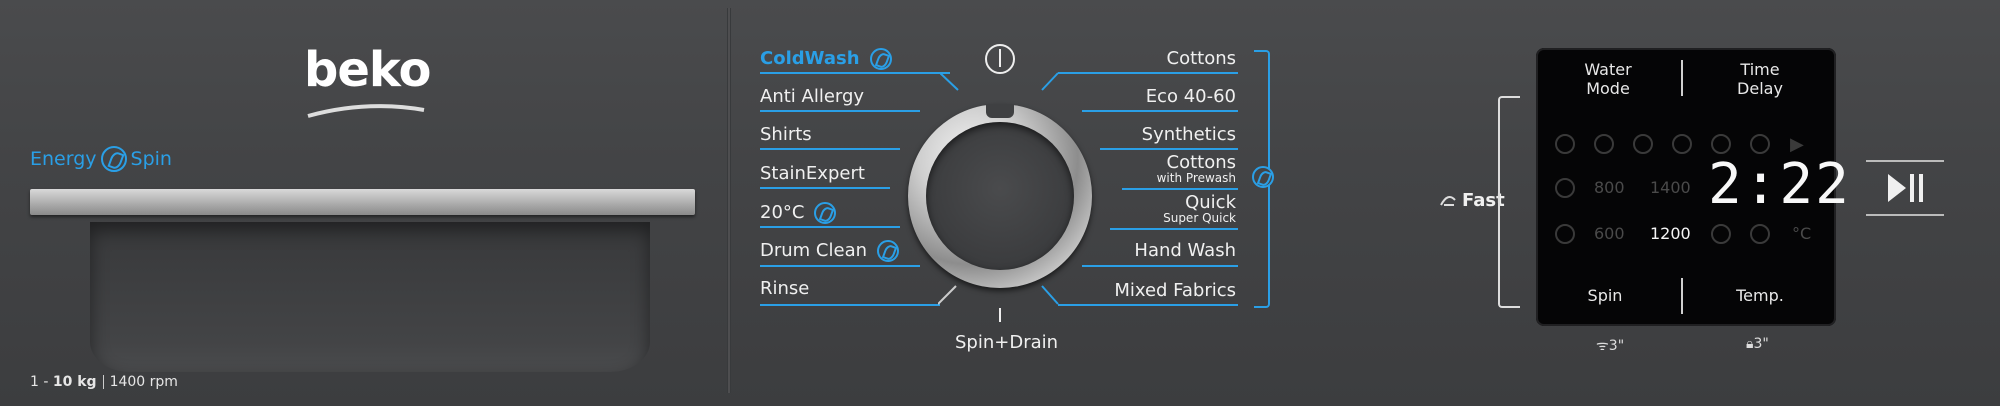 This screenshot has height=406, width=2000. What do you see at coordinates (1448, 200) in the screenshot?
I see `fast-icon` at bounding box center [1448, 200].